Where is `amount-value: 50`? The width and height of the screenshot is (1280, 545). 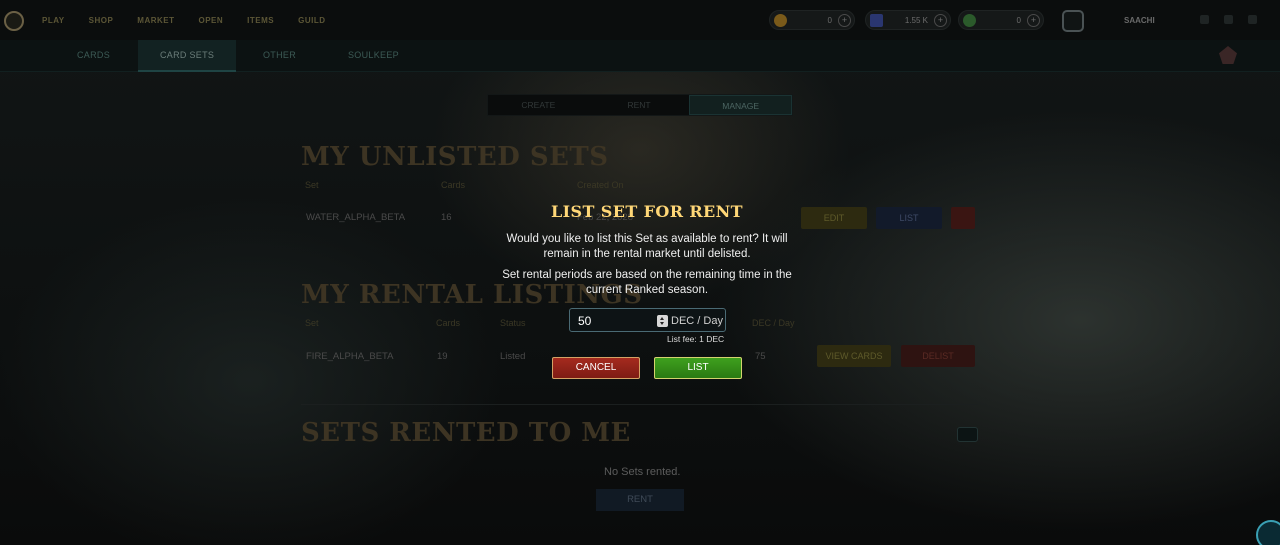
amount-value: 50 is located at coordinates (584, 321).